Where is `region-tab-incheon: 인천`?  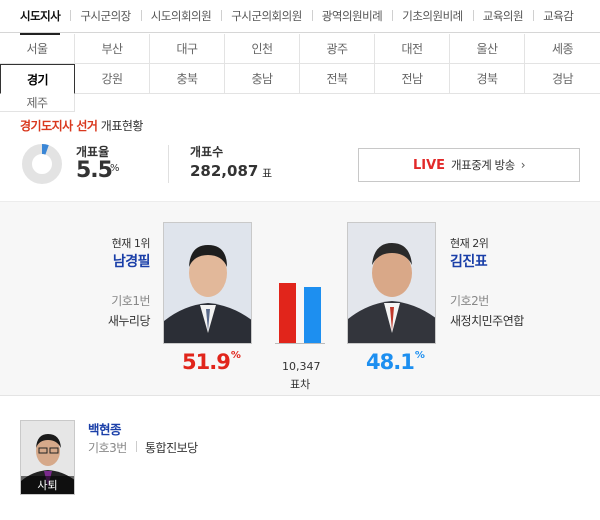 region-tab-incheon: 인천 is located at coordinates (262, 49).